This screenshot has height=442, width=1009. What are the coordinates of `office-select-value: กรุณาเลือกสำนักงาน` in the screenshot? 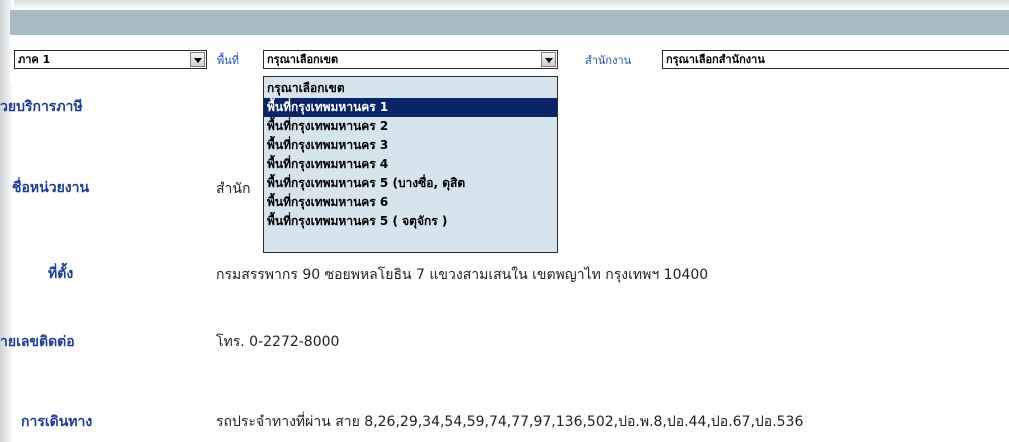 It's located at (715, 59).